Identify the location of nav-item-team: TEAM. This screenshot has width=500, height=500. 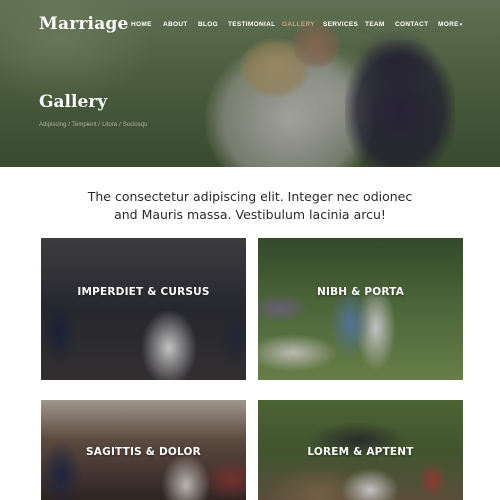
(375, 24).